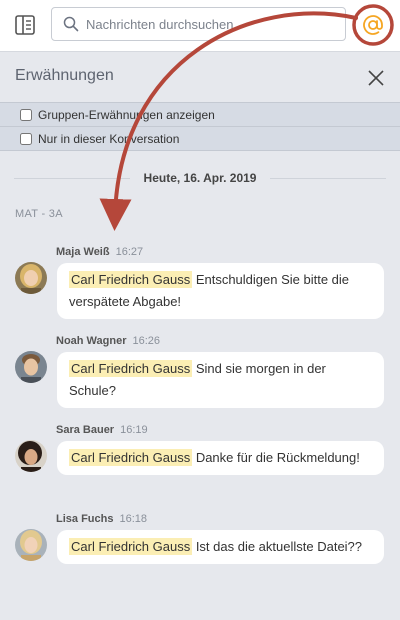 Image resolution: width=400 pixels, height=620 pixels. Describe the element at coordinates (109, 138) in the screenshot. I see `filter-label: Nur in dieser Konversation` at that location.